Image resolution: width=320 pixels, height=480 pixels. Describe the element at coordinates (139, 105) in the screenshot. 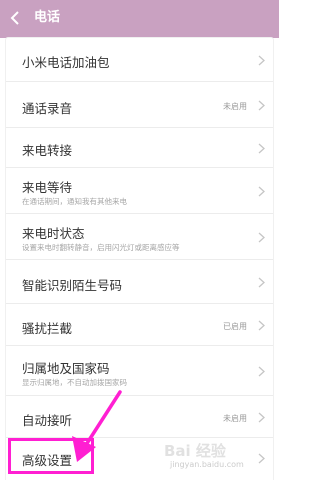

I see `setting-row-call-recording: 通话录音 未启用` at that location.